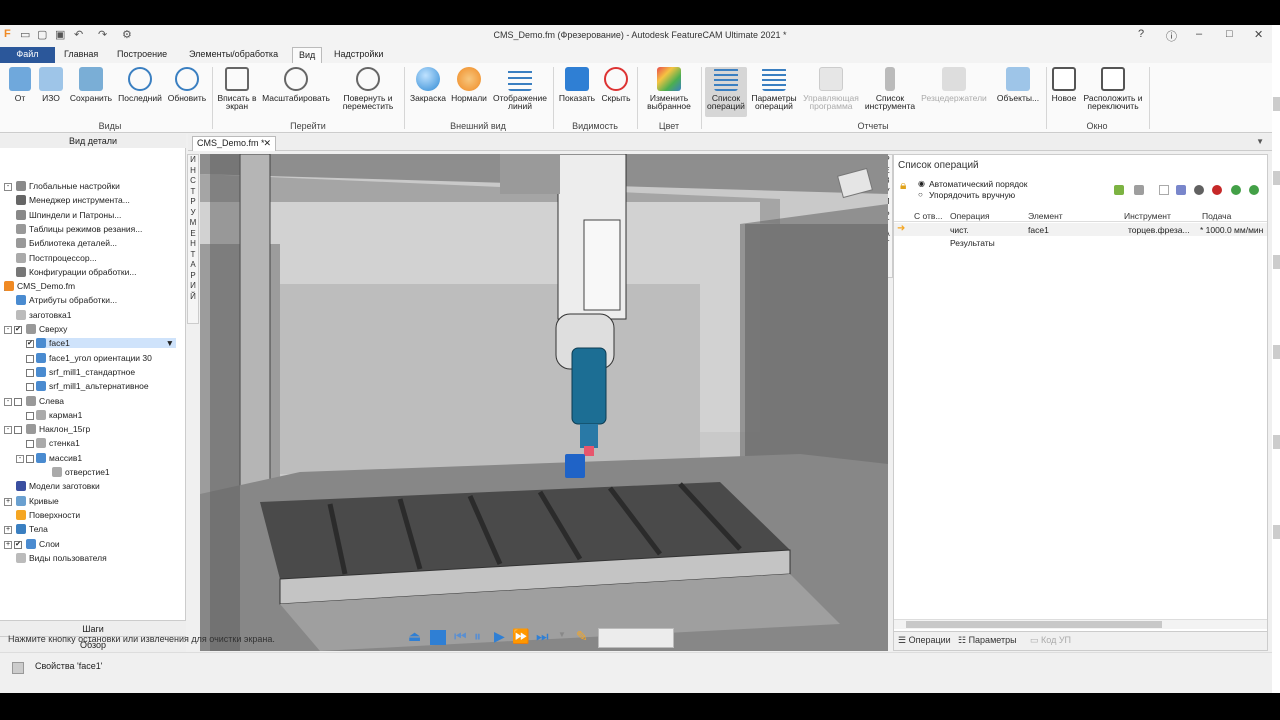 Image resolution: width=1280 pixels, height=720 pixels. I want to click on close-tab-icon: ✕, so click(267, 143).